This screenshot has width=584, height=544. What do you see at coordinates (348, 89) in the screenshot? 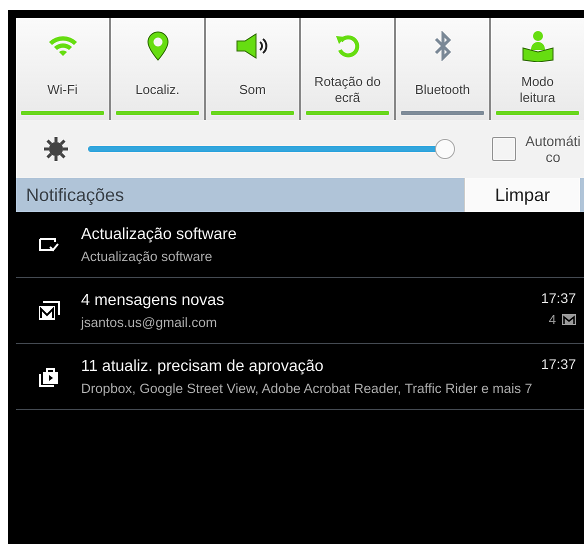
I see `toggle-label: Rotação do ecrã` at bounding box center [348, 89].